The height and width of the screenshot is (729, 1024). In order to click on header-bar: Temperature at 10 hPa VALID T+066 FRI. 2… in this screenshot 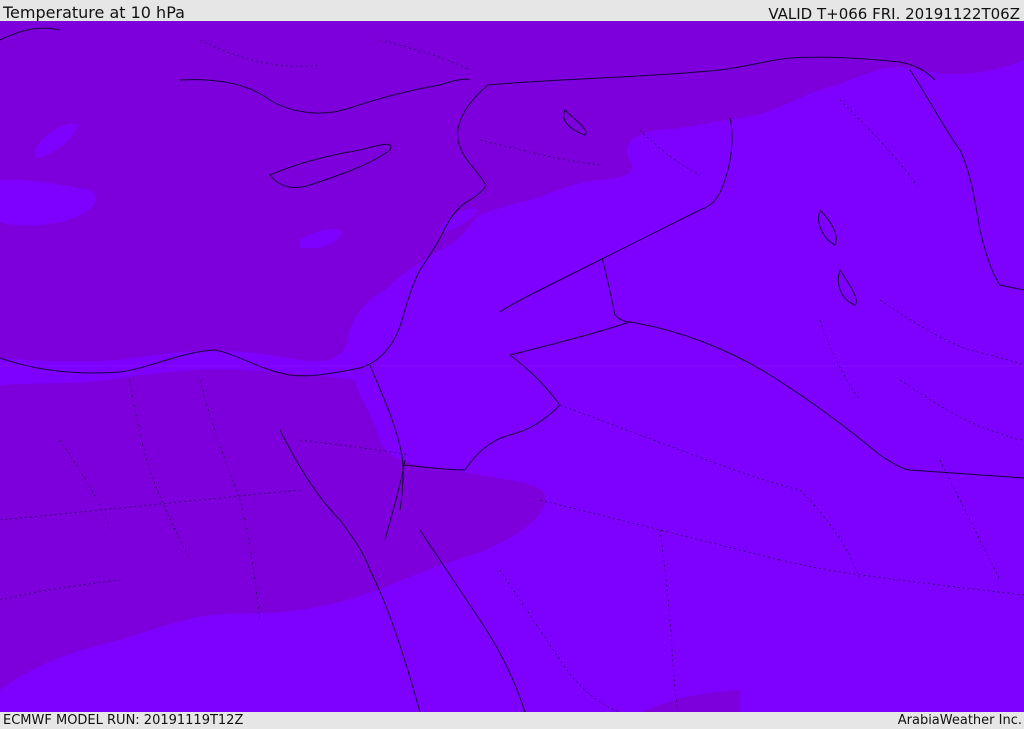, I will do `click(512, 11)`.